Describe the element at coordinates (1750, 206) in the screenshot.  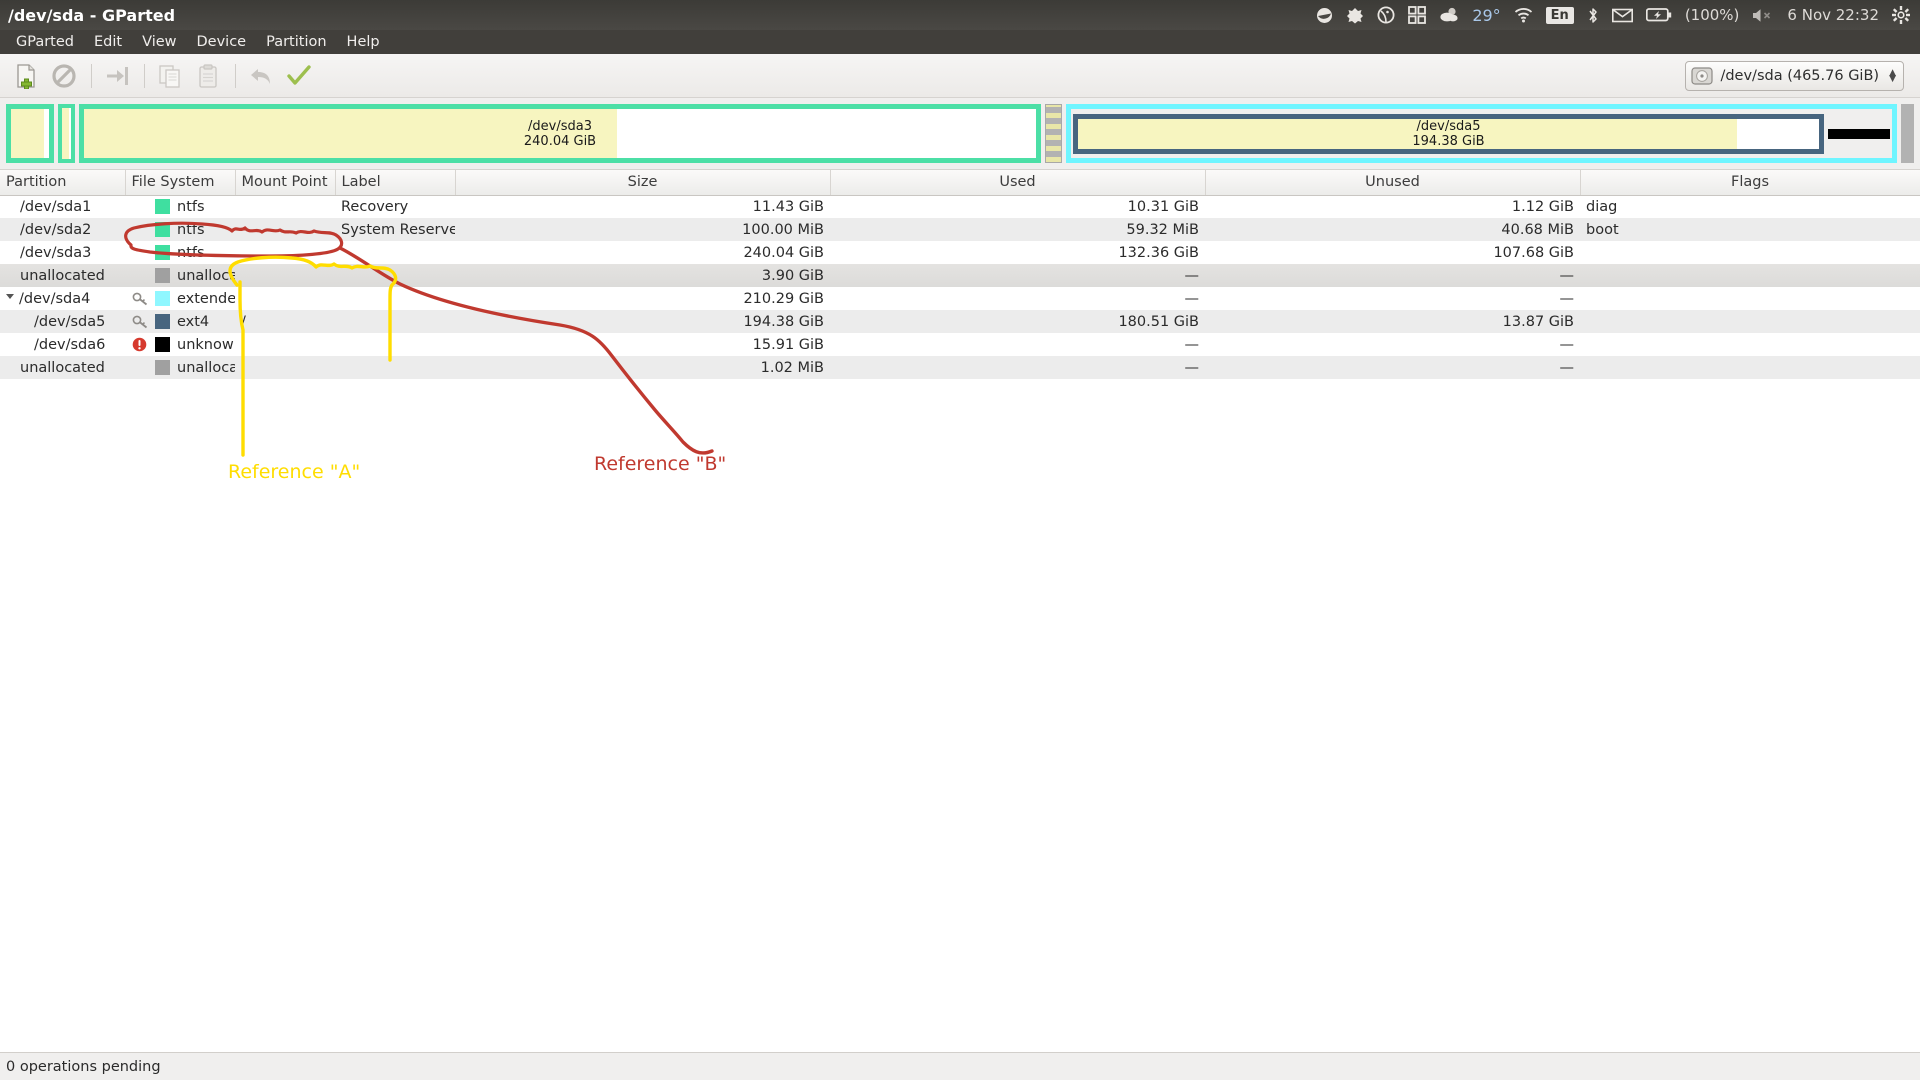
I see `cell-flags: diag` at that location.